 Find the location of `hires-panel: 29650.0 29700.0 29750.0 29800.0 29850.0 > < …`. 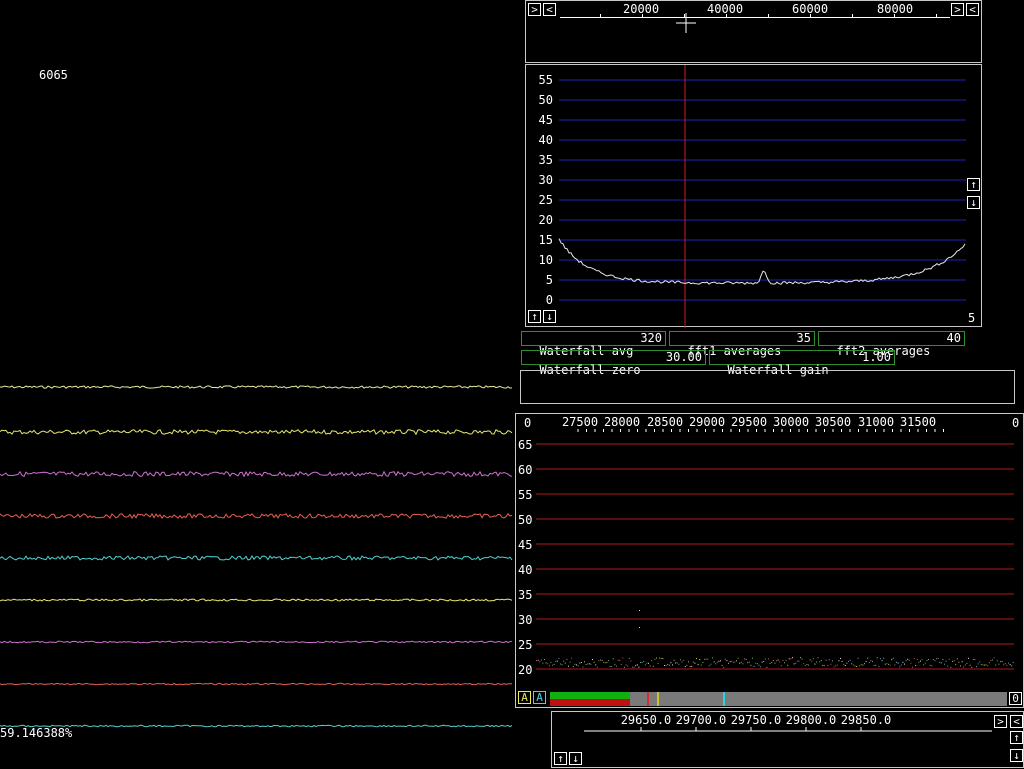

hires-panel: 29650.0 29700.0 29750.0 29800.0 29850.0 > < … is located at coordinates (787, 739).